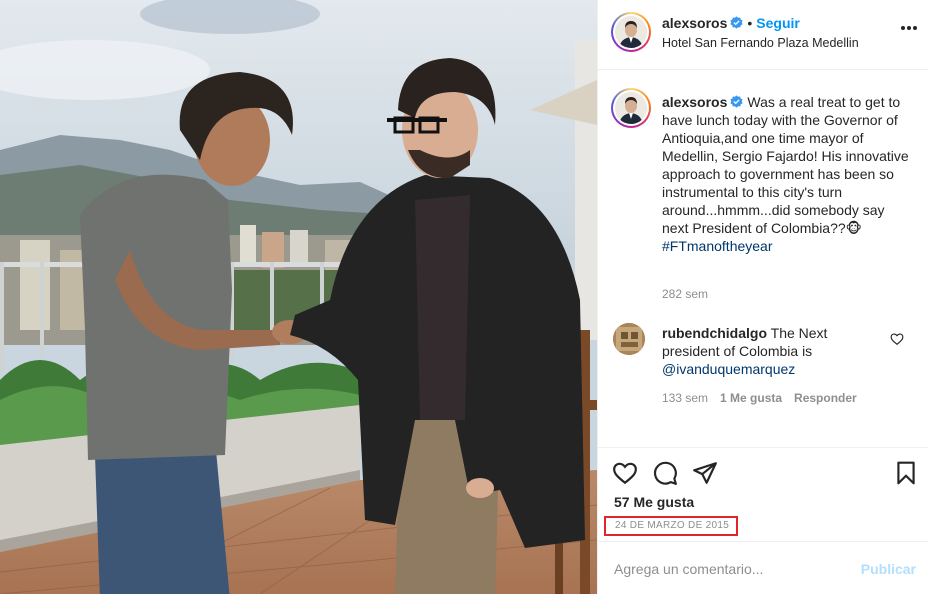 This screenshot has width=928, height=594. Describe the element at coordinates (665, 473) in the screenshot. I see `comment-bubble-icon` at that location.